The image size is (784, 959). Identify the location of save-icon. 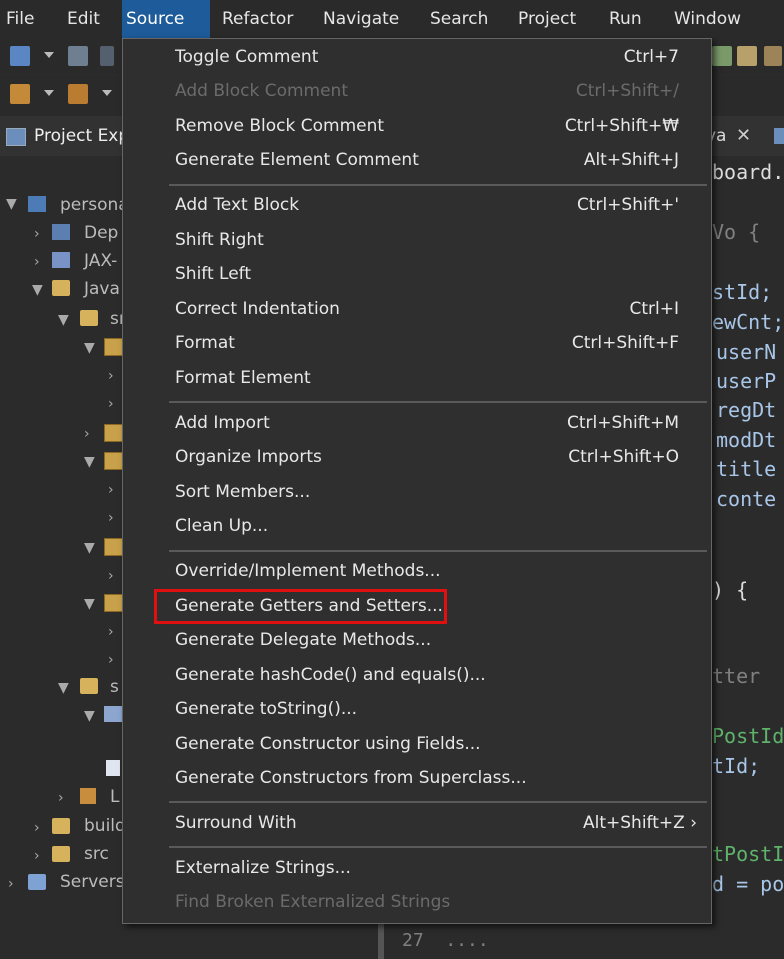
(78, 56).